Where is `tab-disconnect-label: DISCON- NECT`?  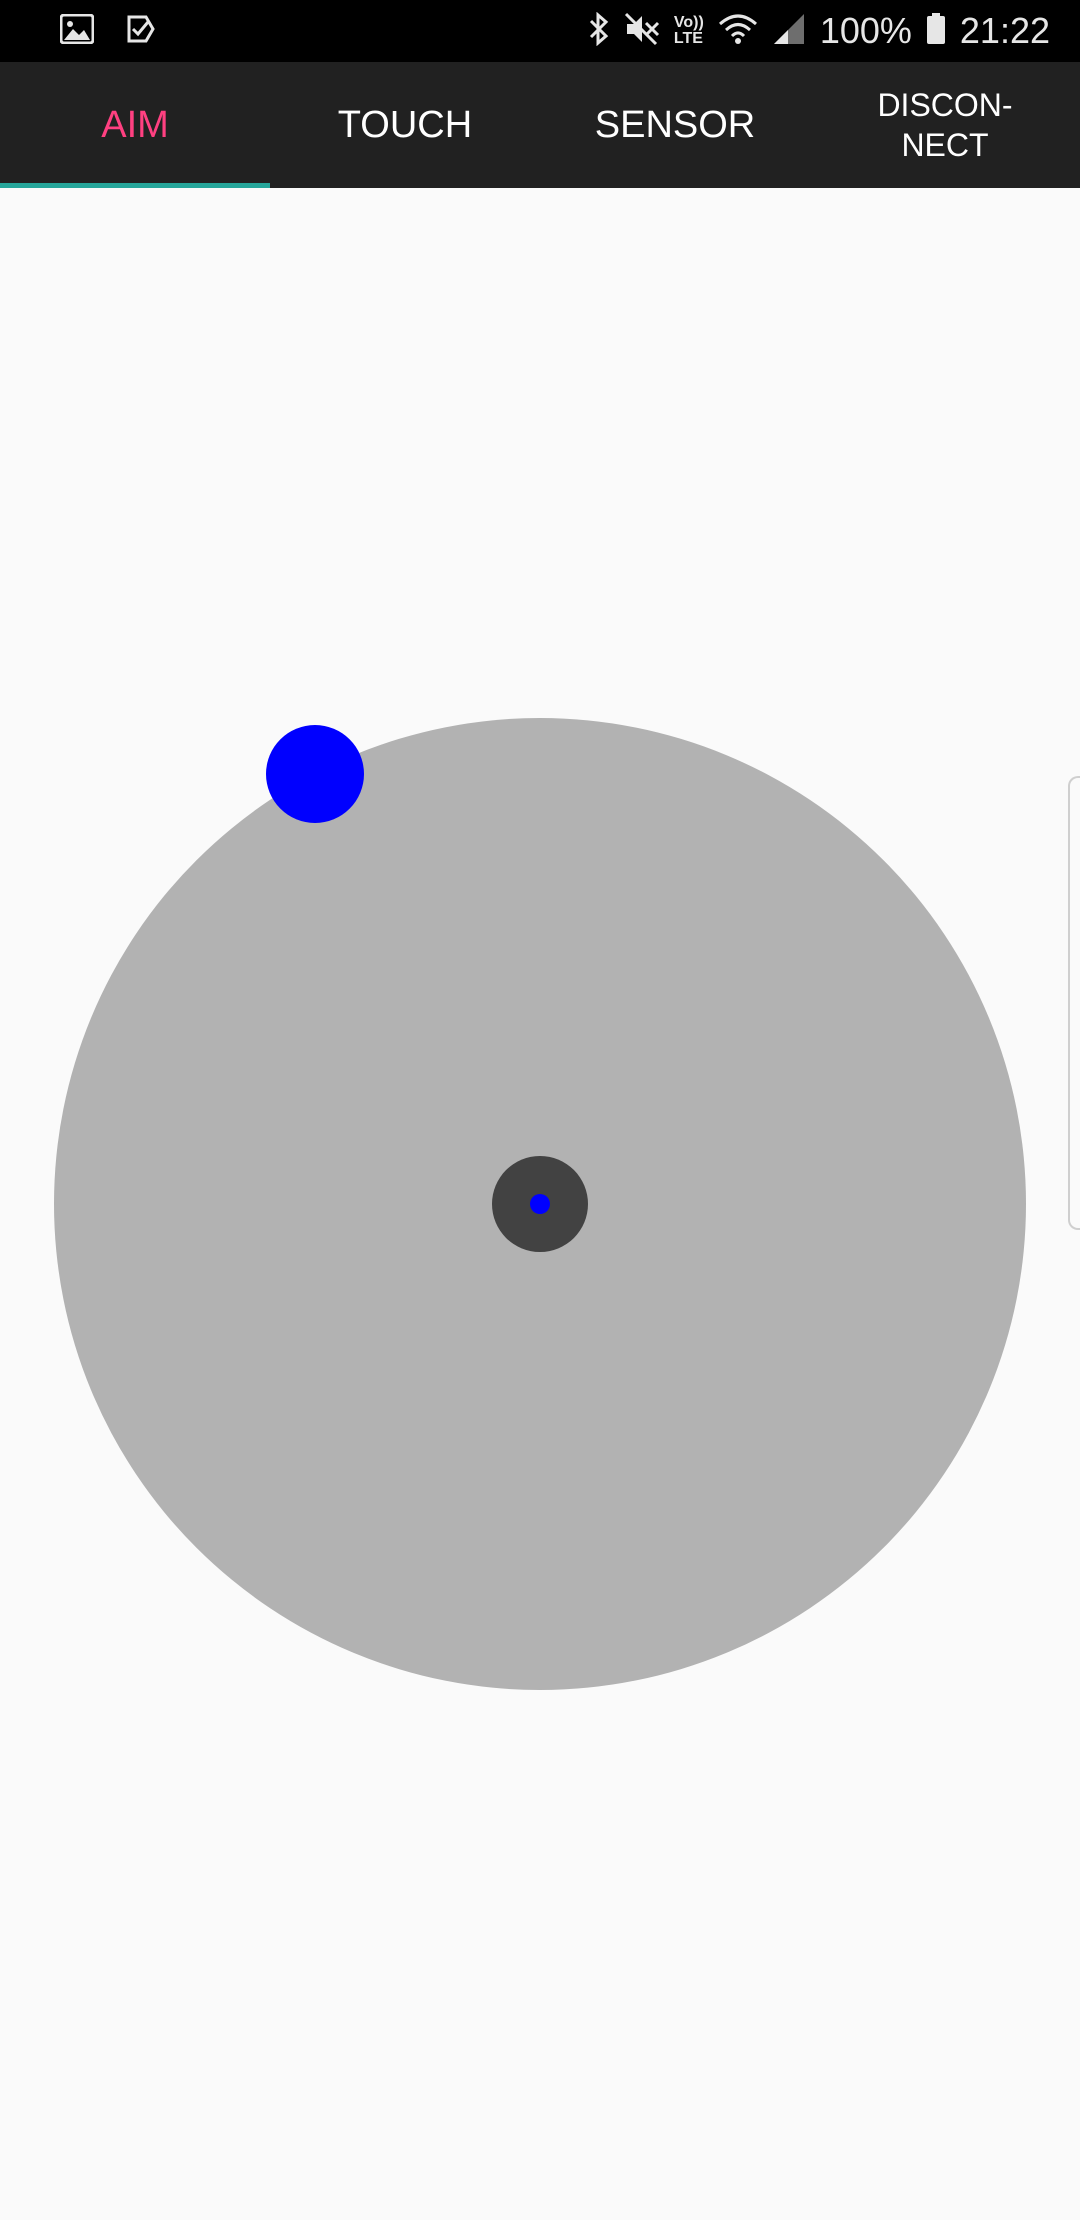 tab-disconnect-label: DISCON- NECT is located at coordinates (945, 125).